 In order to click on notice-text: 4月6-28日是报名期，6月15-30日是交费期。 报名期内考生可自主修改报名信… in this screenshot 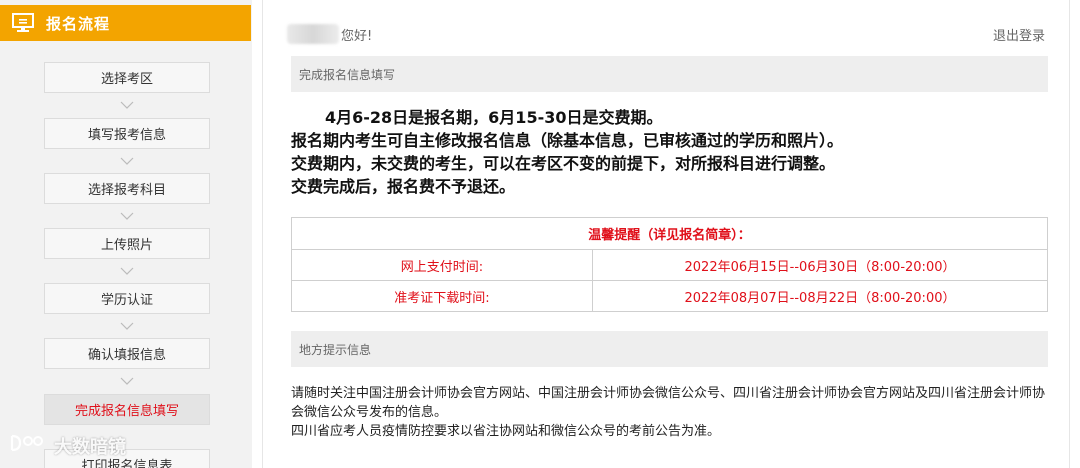, I will do `click(669, 152)`.